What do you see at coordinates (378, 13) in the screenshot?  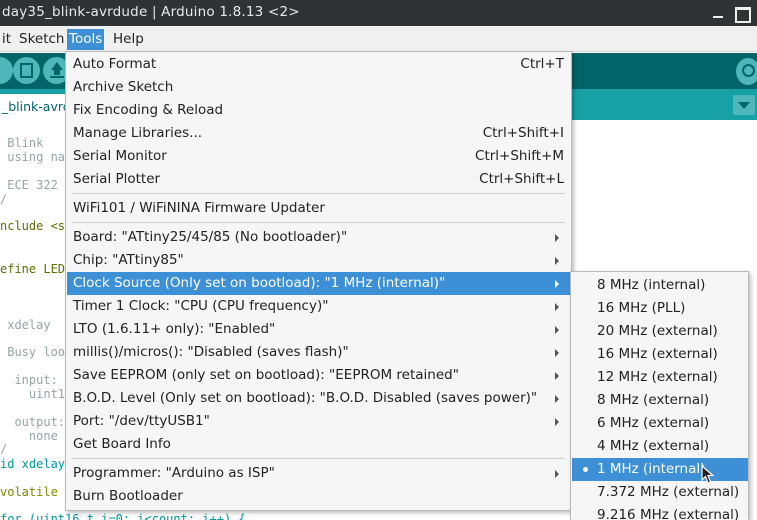 I see `title-bar: day35_blink-avrdude | Arduino 1.8.13 <2>` at bounding box center [378, 13].